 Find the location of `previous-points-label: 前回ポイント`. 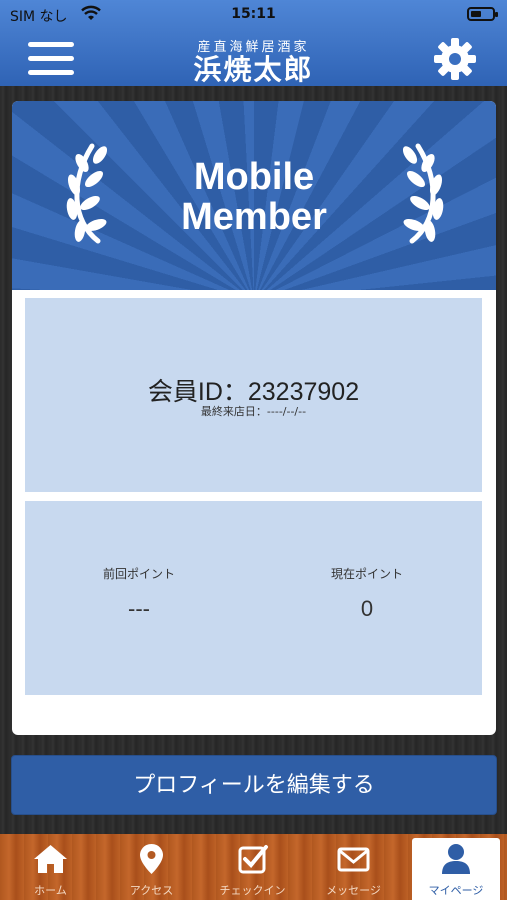

previous-points-label: 前回ポイント is located at coordinates (138, 574).